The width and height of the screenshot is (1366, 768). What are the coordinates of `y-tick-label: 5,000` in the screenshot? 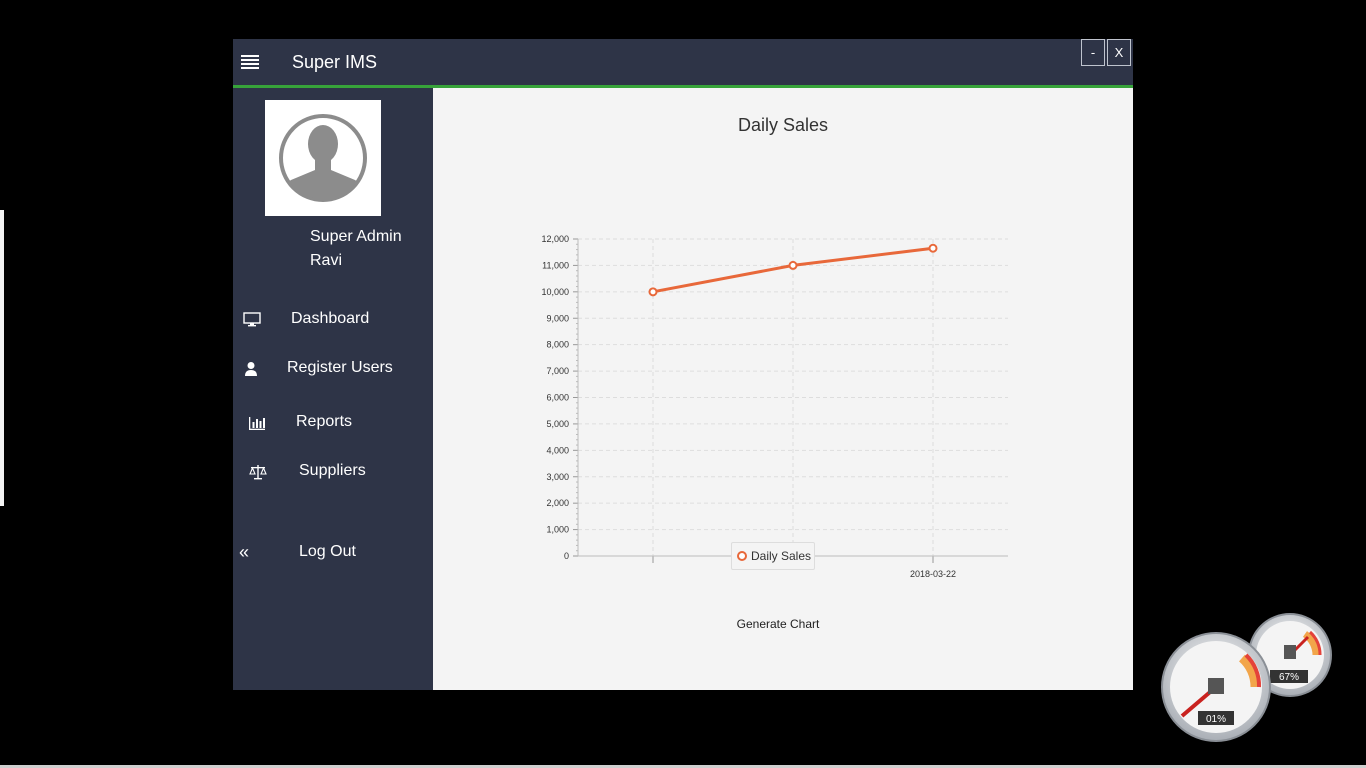 It's located at (557, 424).